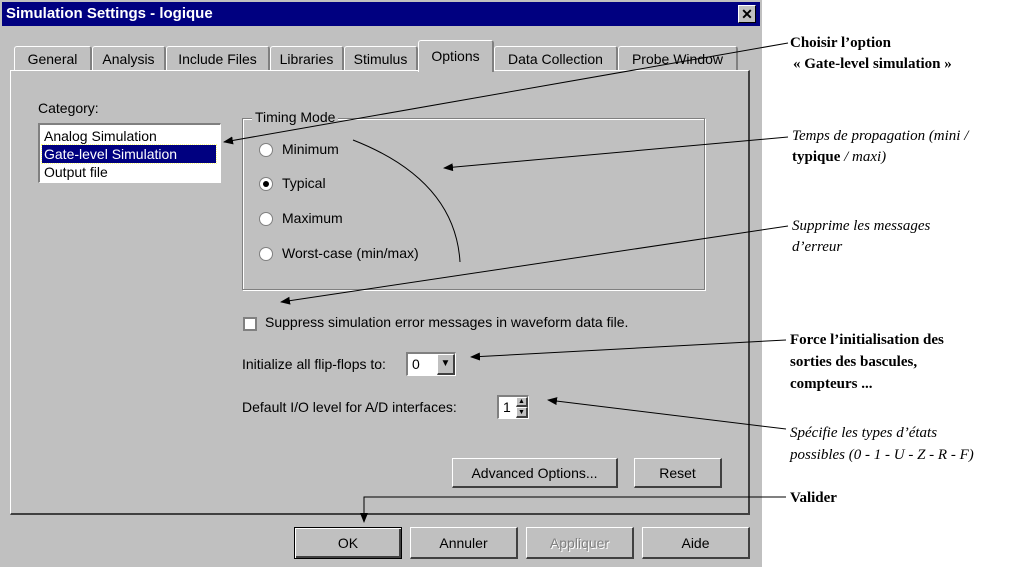  What do you see at coordinates (431, 364) in the screenshot?
I see `init-flipflops-select: 0 ▼` at bounding box center [431, 364].